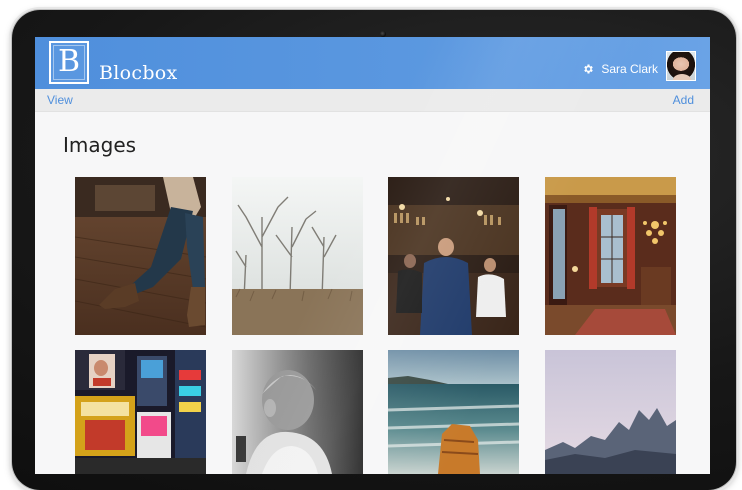 This screenshot has height=490, width=742. I want to click on mountain-peaks-image, so click(610, 412).